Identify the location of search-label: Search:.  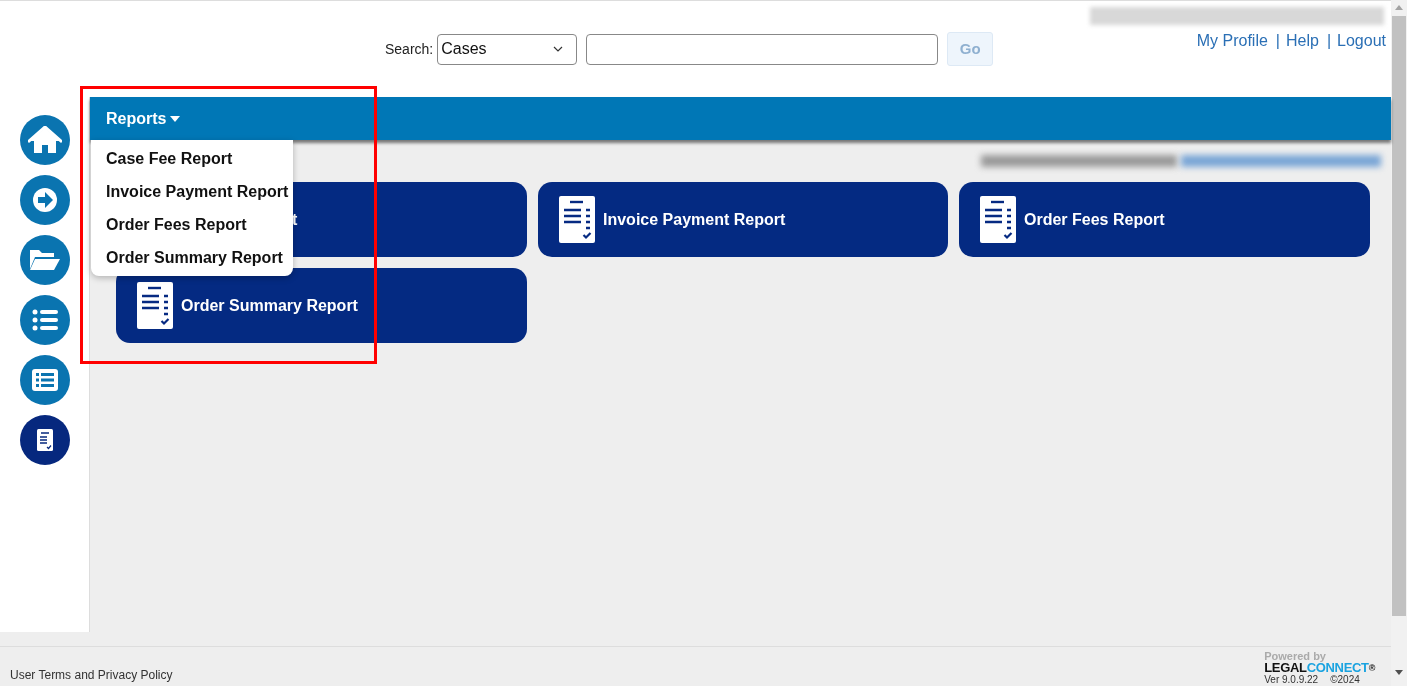
(409, 49).